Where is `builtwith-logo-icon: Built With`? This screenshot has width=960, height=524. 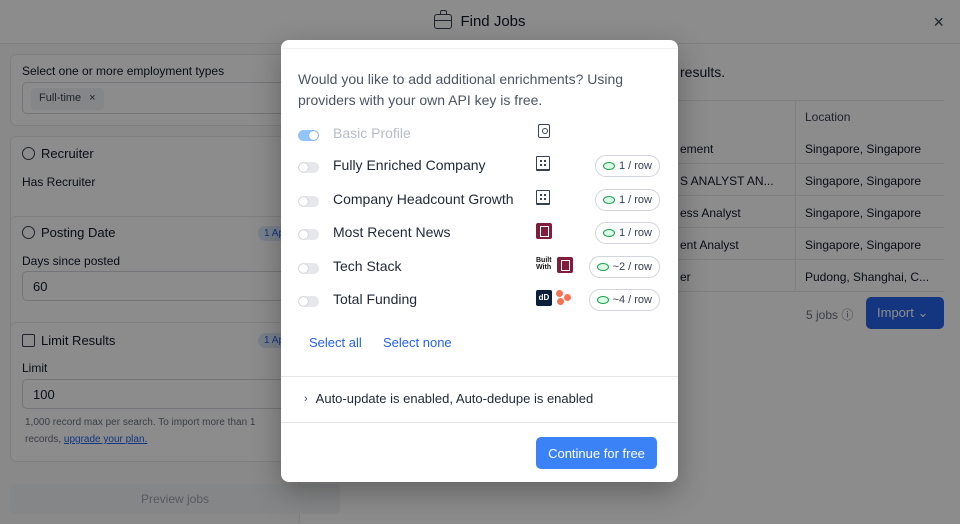
builtwith-logo-icon: Built With is located at coordinates (545, 265).